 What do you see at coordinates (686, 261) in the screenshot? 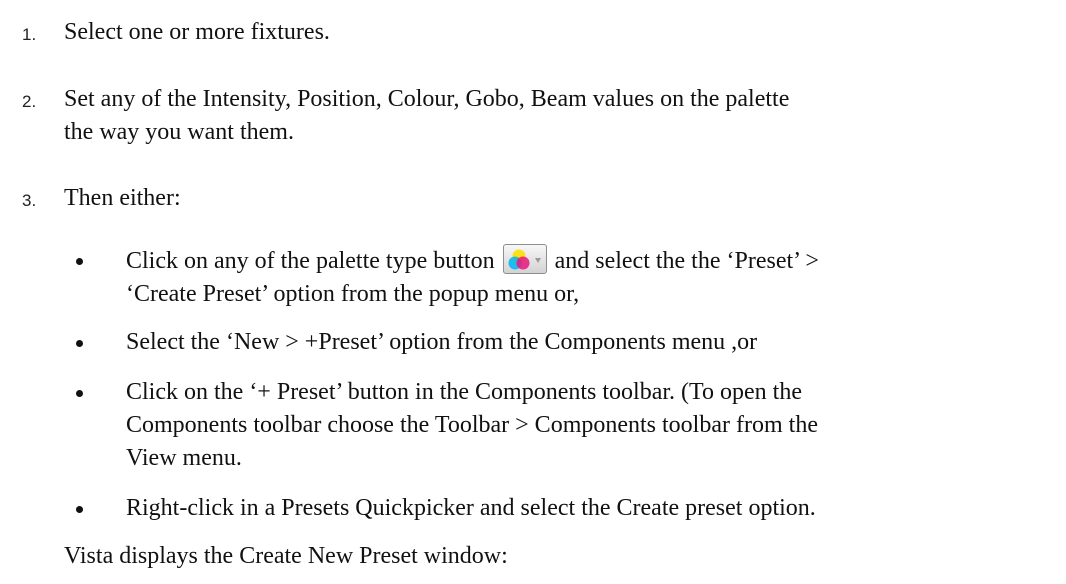
I see `bullet-text-fragment: and select the the ‘Preset’ >` at bounding box center [686, 261].